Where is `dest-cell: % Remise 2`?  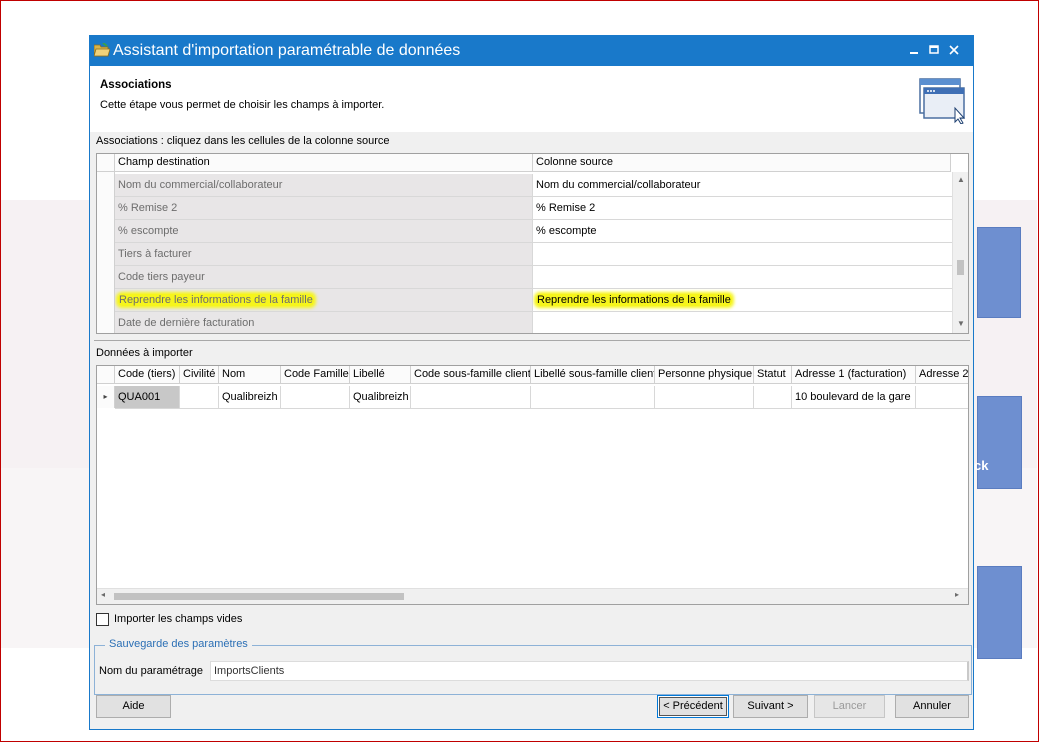 dest-cell: % Remise 2 is located at coordinates (324, 208).